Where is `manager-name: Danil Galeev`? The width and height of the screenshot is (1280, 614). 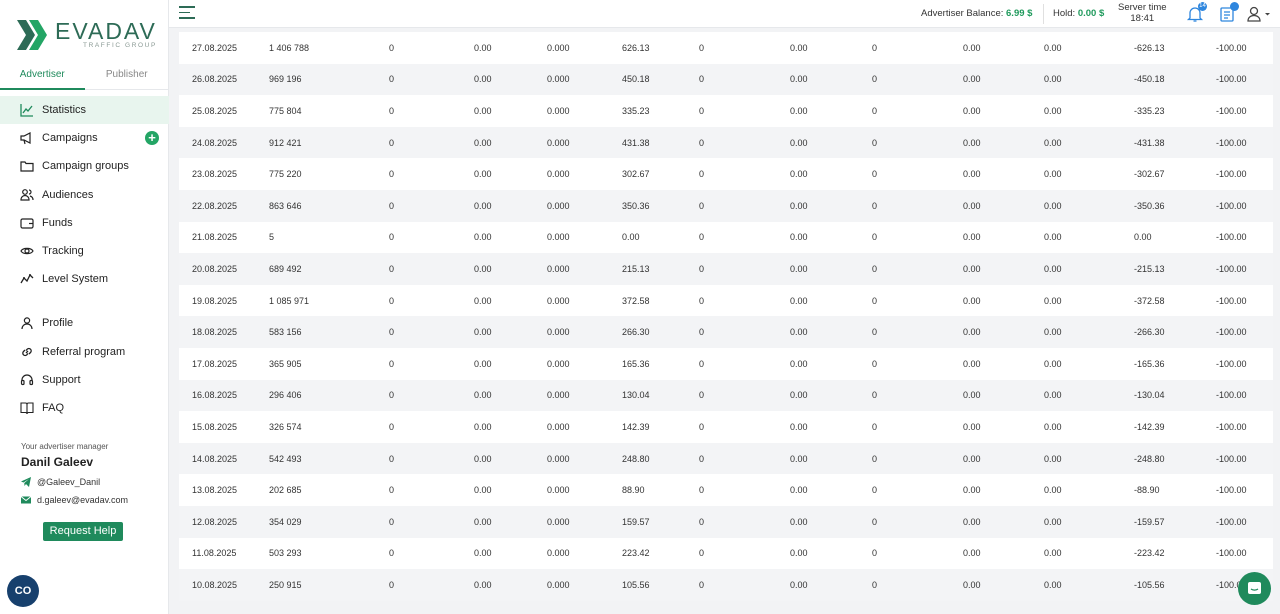 manager-name: Danil Galeev is located at coordinates (57, 462).